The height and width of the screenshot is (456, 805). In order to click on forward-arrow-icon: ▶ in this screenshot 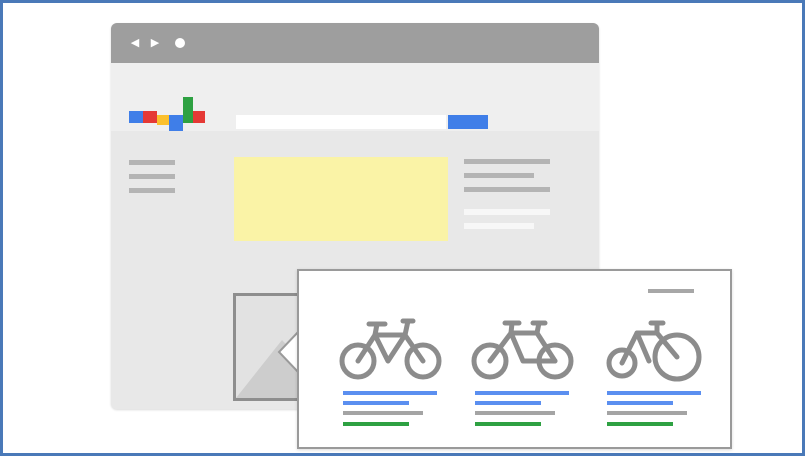, I will do `click(155, 42)`.